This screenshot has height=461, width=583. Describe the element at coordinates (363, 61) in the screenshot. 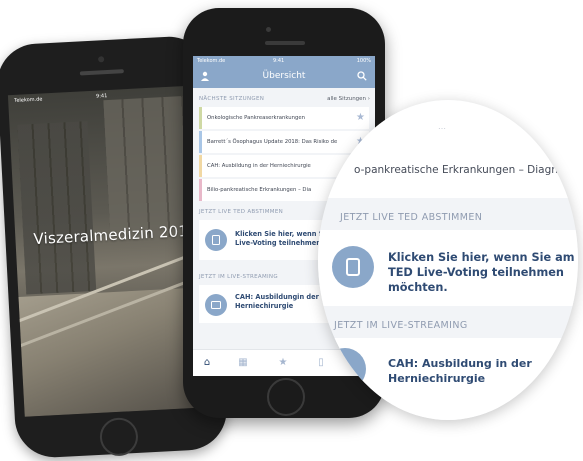

I see `battery-label: 100%` at that location.